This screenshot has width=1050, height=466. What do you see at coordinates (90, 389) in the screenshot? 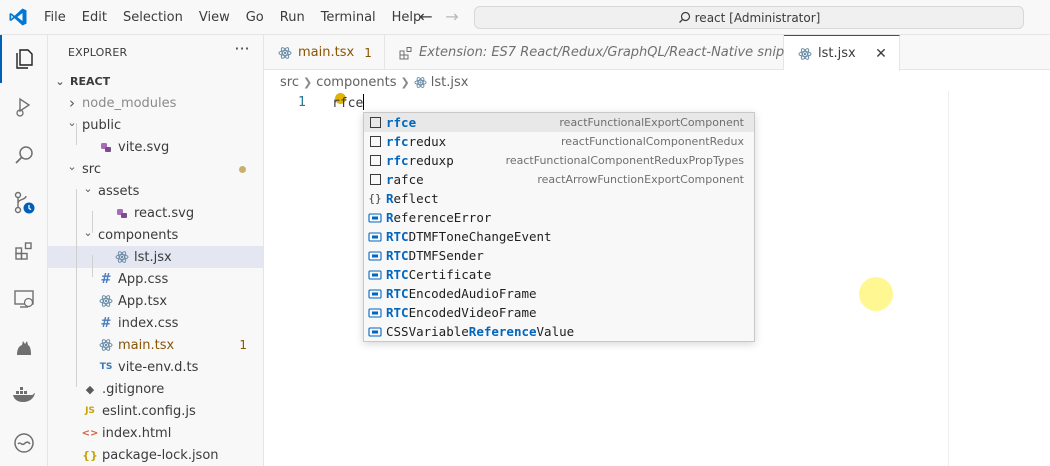
I see `git-file-icon: ◆` at bounding box center [90, 389].